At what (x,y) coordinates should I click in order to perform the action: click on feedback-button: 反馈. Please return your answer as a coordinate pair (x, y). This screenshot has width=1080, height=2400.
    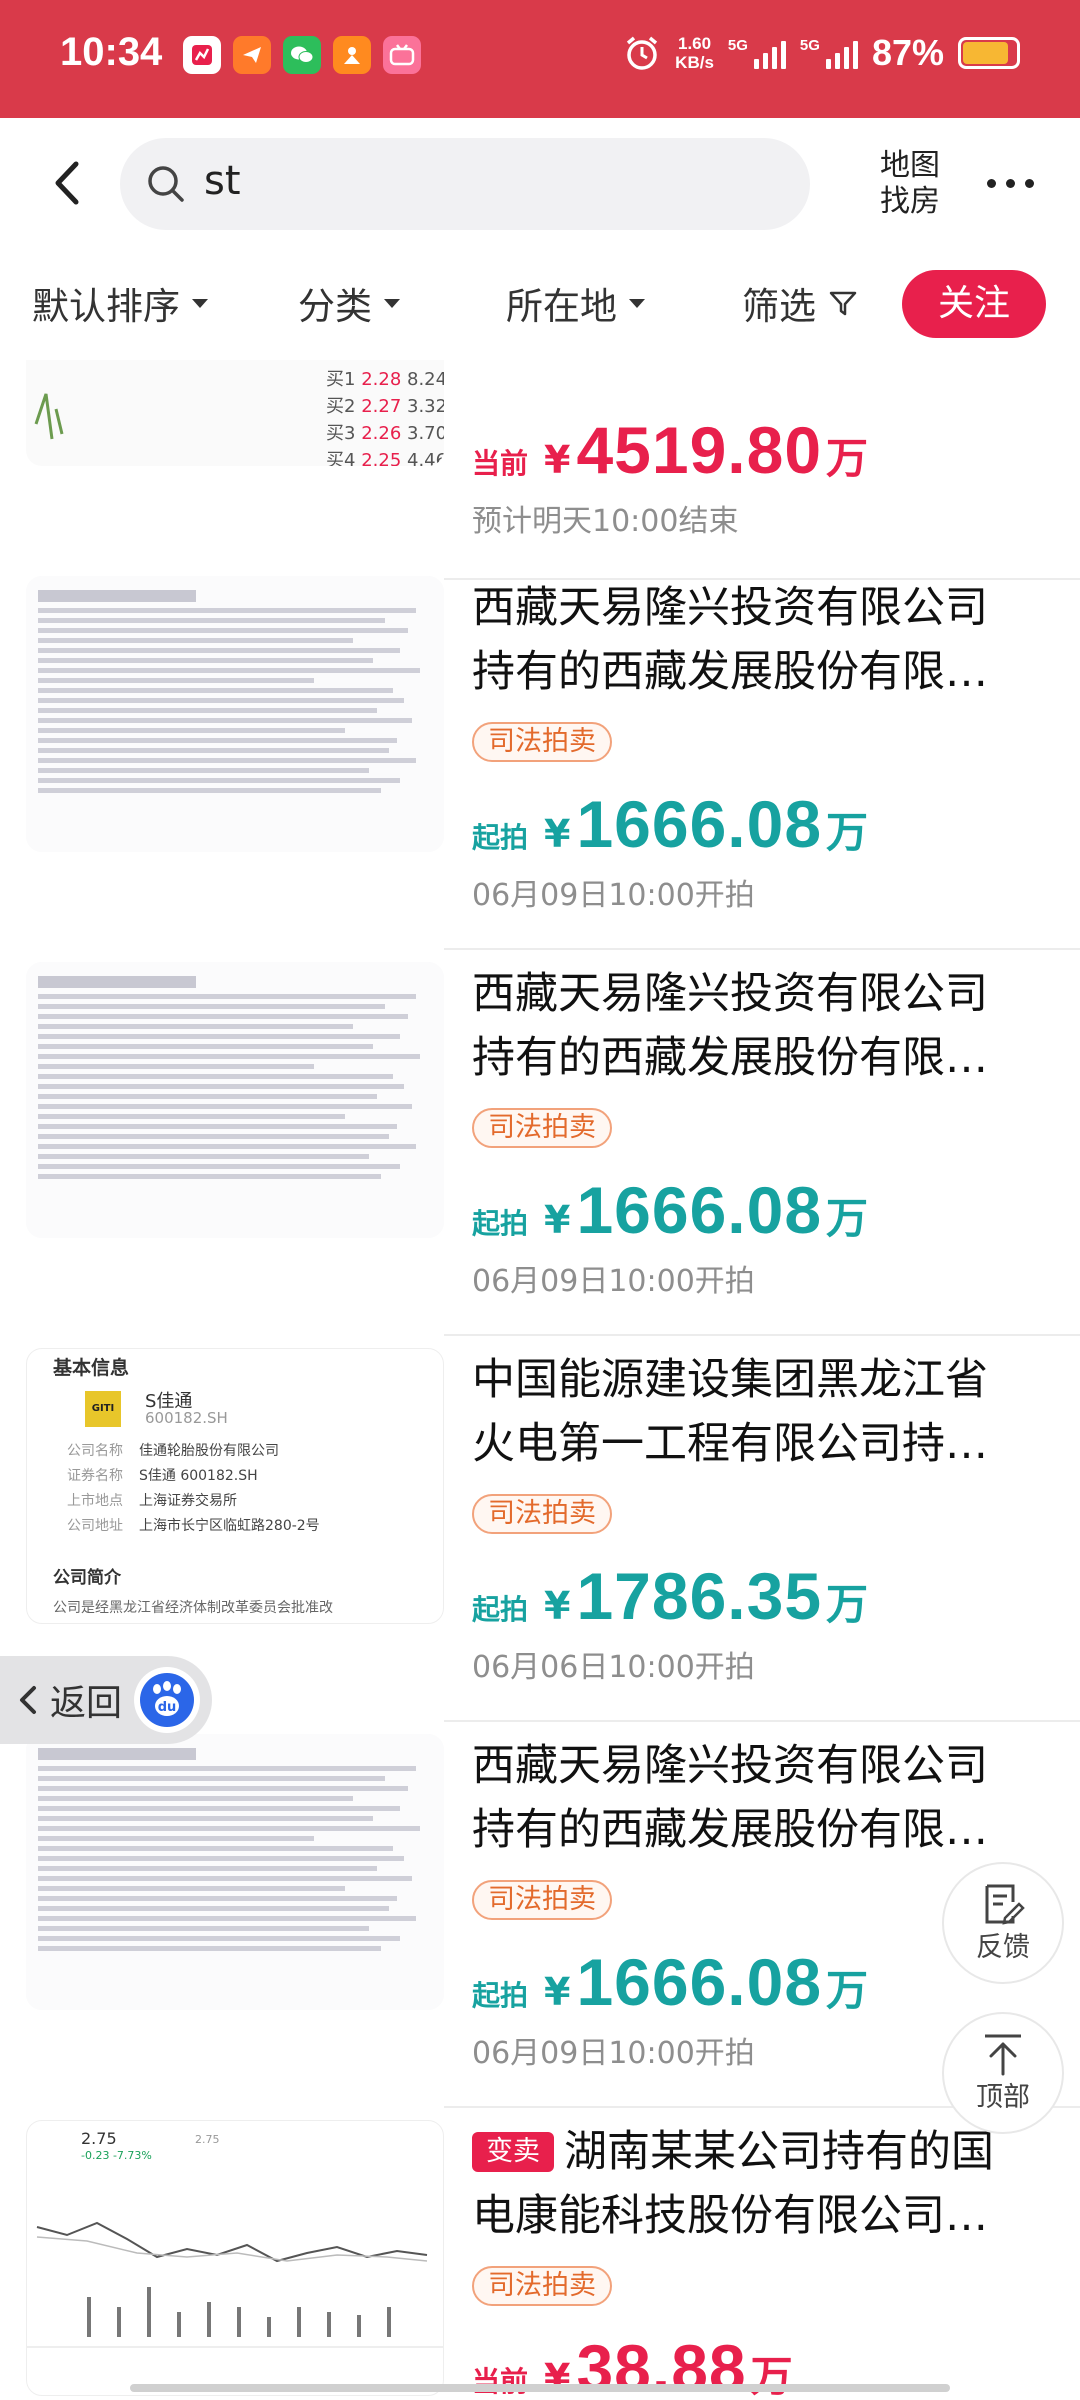
    Looking at the image, I should click on (1003, 1923).